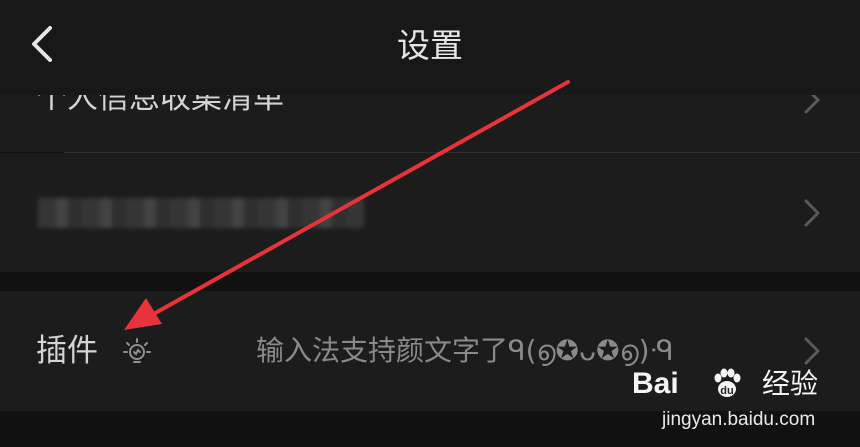 The image size is (860, 447). What do you see at coordinates (727, 382) in the screenshot?
I see `paw-icon: du` at bounding box center [727, 382].